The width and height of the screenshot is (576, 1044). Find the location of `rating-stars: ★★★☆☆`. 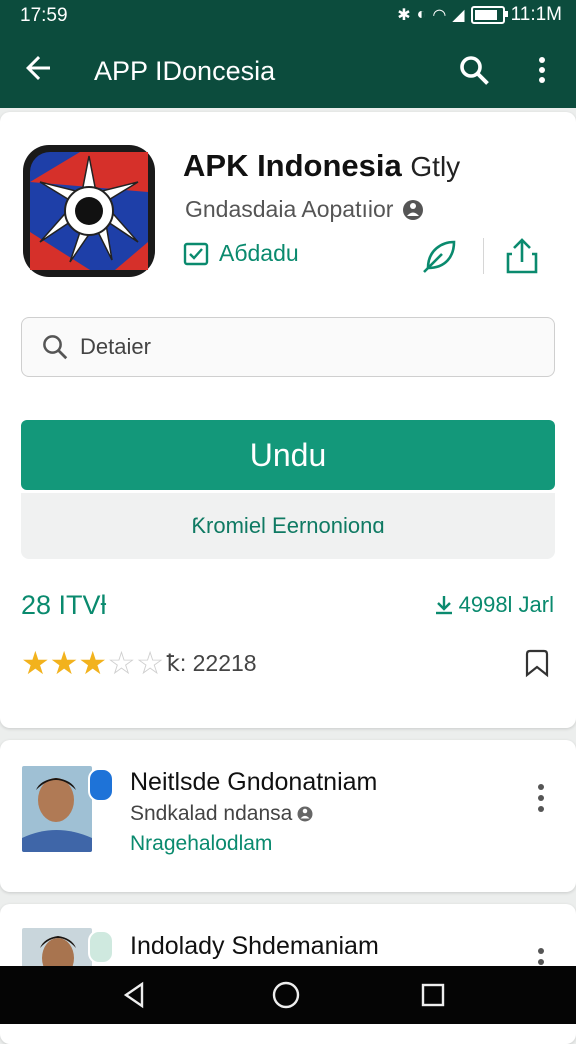

rating-stars: ★★★☆☆ is located at coordinates (92, 663).